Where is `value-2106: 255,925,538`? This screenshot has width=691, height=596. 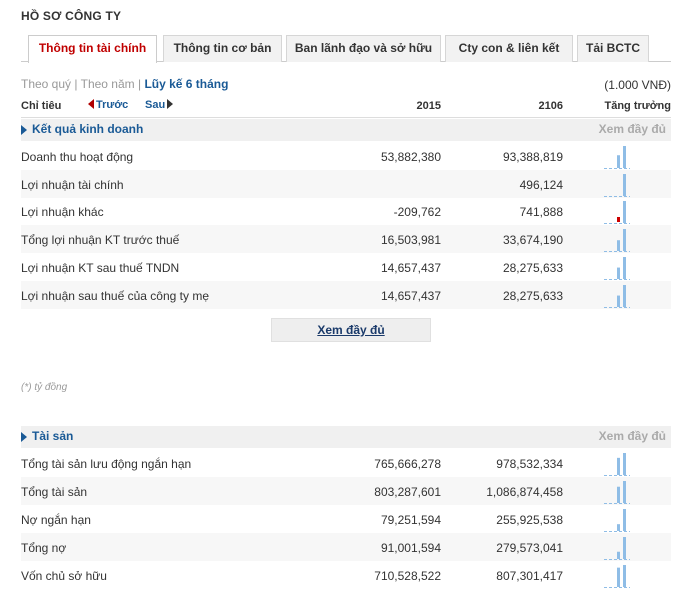 value-2106: 255,925,538 is located at coordinates (529, 520).